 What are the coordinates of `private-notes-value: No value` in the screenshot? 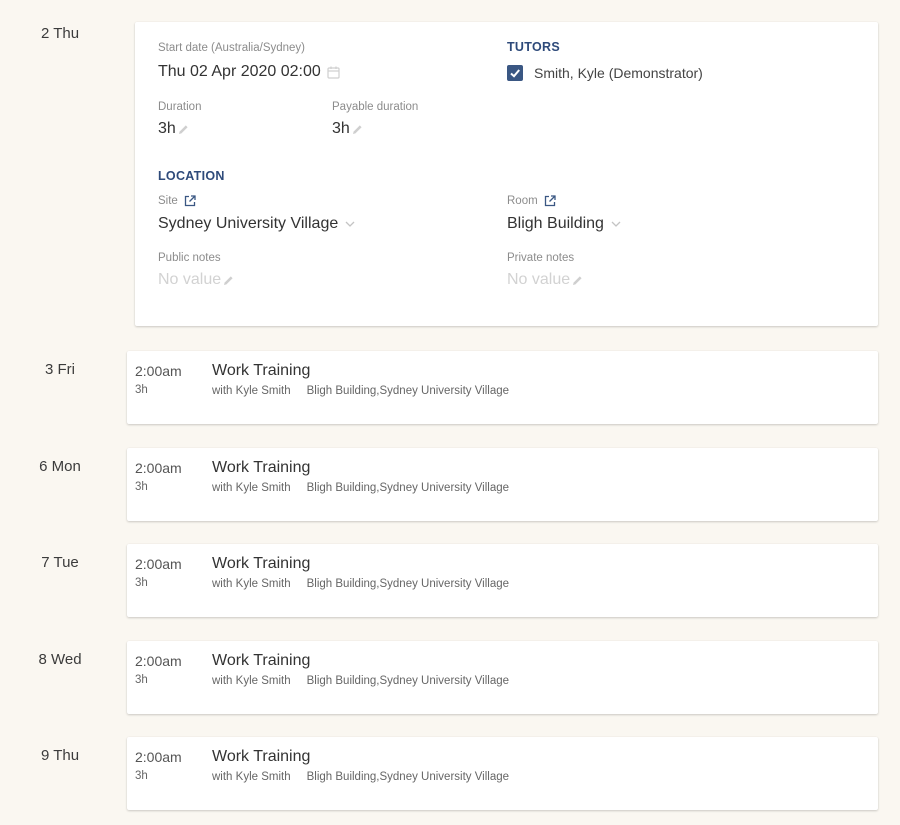 It's located at (539, 279).